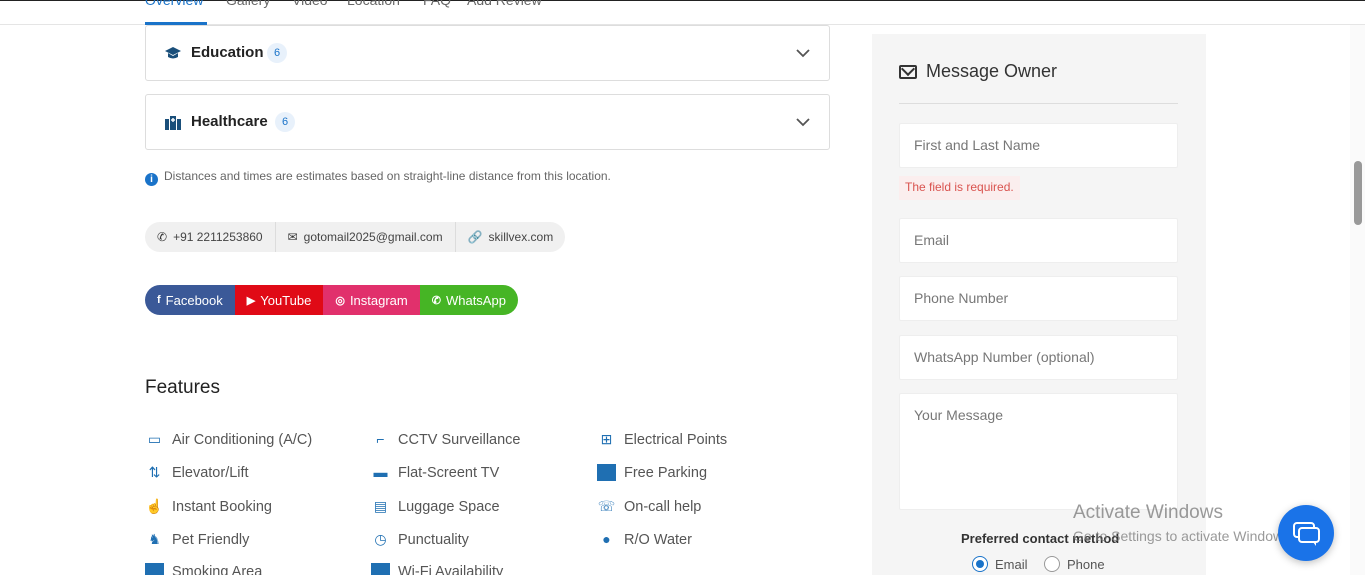 The width and height of the screenshot is (1365, 575). What do you see at coordinates (1011, 564) in the screenshot?
I see `radio-email-label: Email` at bounding box center [1011, 564].